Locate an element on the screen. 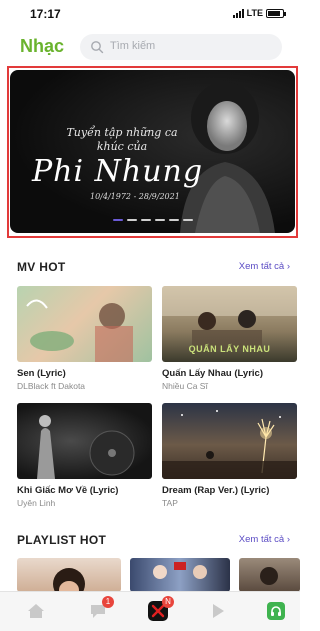  section-title: MV HOT is located at coordinates (41, 267).